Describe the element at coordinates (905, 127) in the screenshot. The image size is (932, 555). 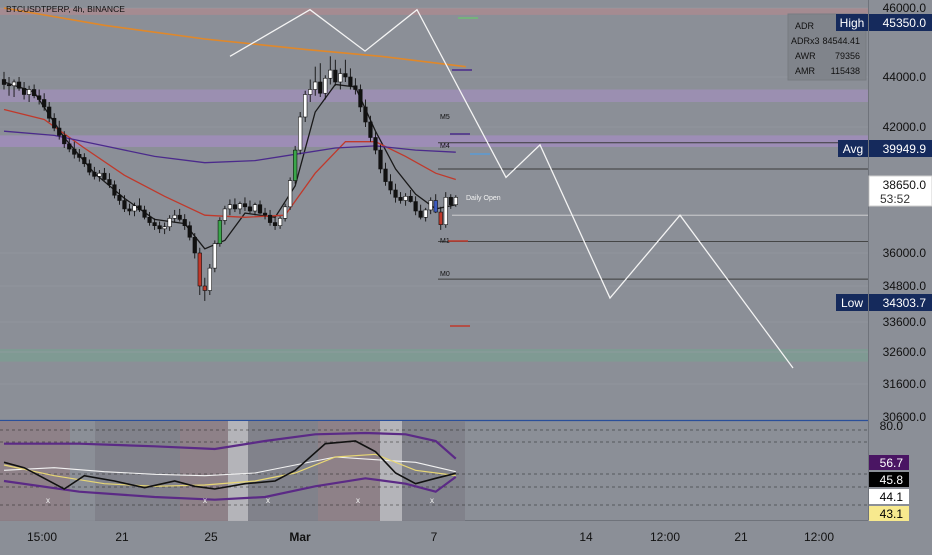
I see `price-axis-tick: 42000.0` at that location.